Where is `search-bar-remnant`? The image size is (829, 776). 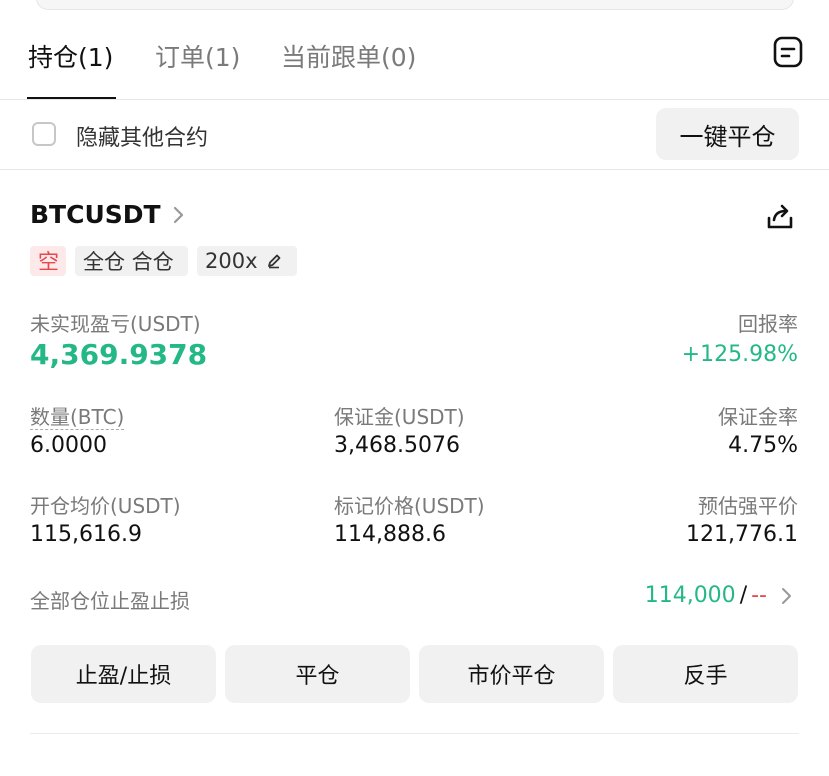 search-bar-remnant is located at coordinates (415, 5).